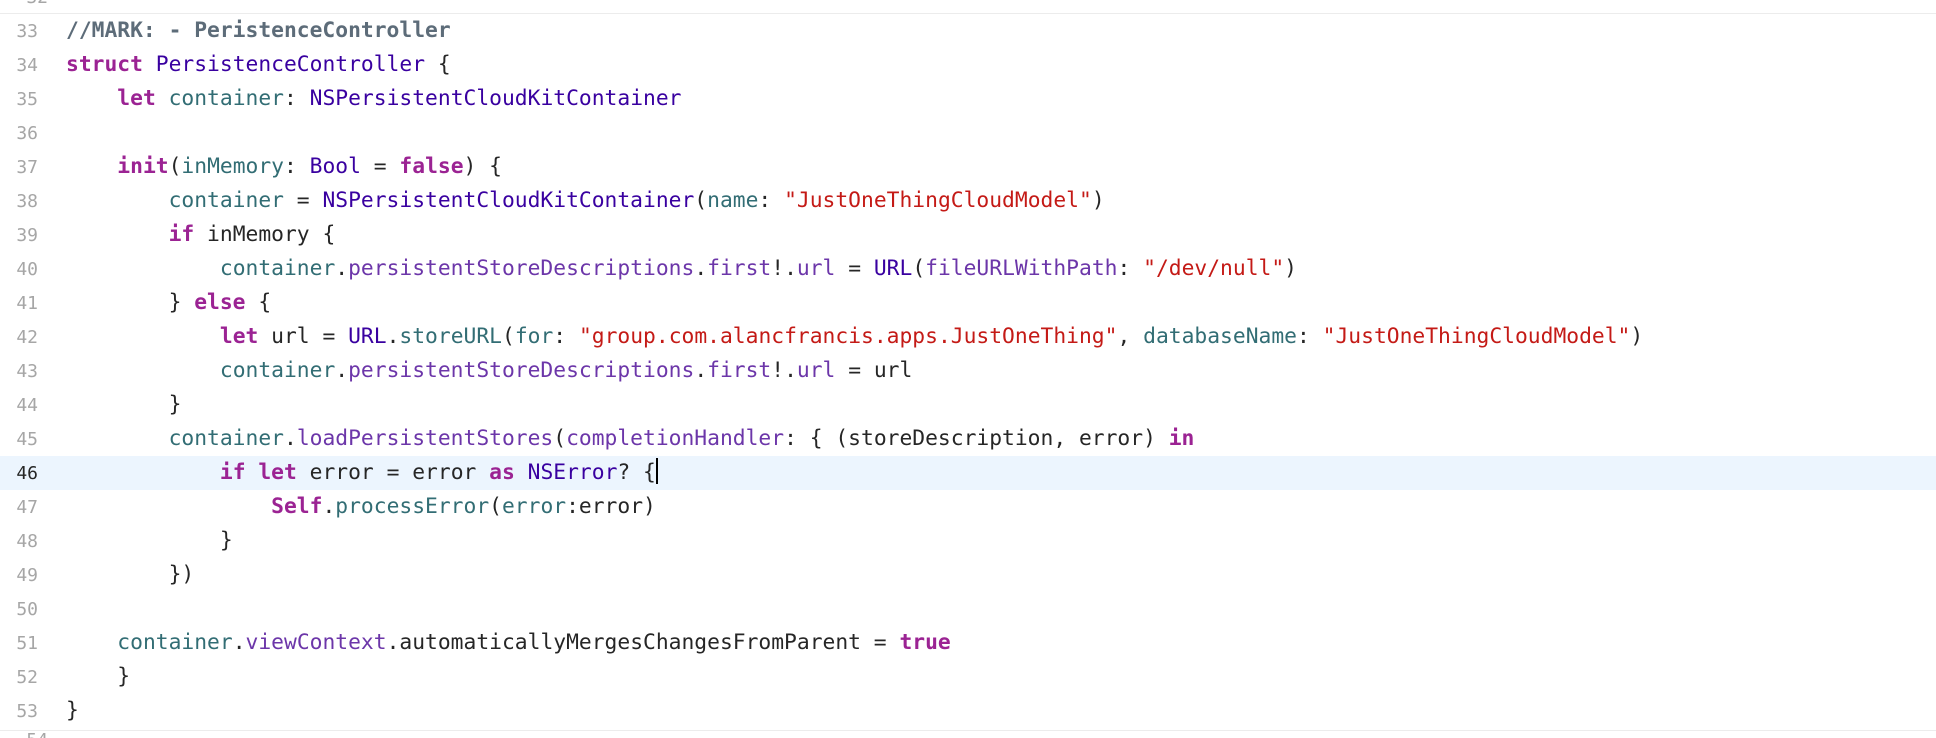 The height and width of the screenshot is (738, 1936). Describe the element at coordinates (24, 4) in the screenshot. I see `line-number-partial-top: 32` at that location.